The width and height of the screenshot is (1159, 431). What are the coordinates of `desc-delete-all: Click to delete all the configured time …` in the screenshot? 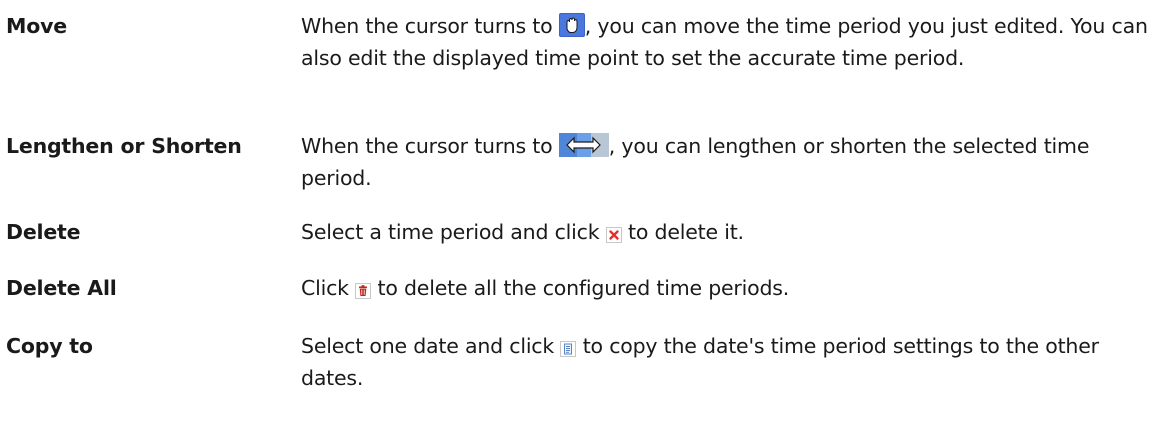 It's located at (728, 288).